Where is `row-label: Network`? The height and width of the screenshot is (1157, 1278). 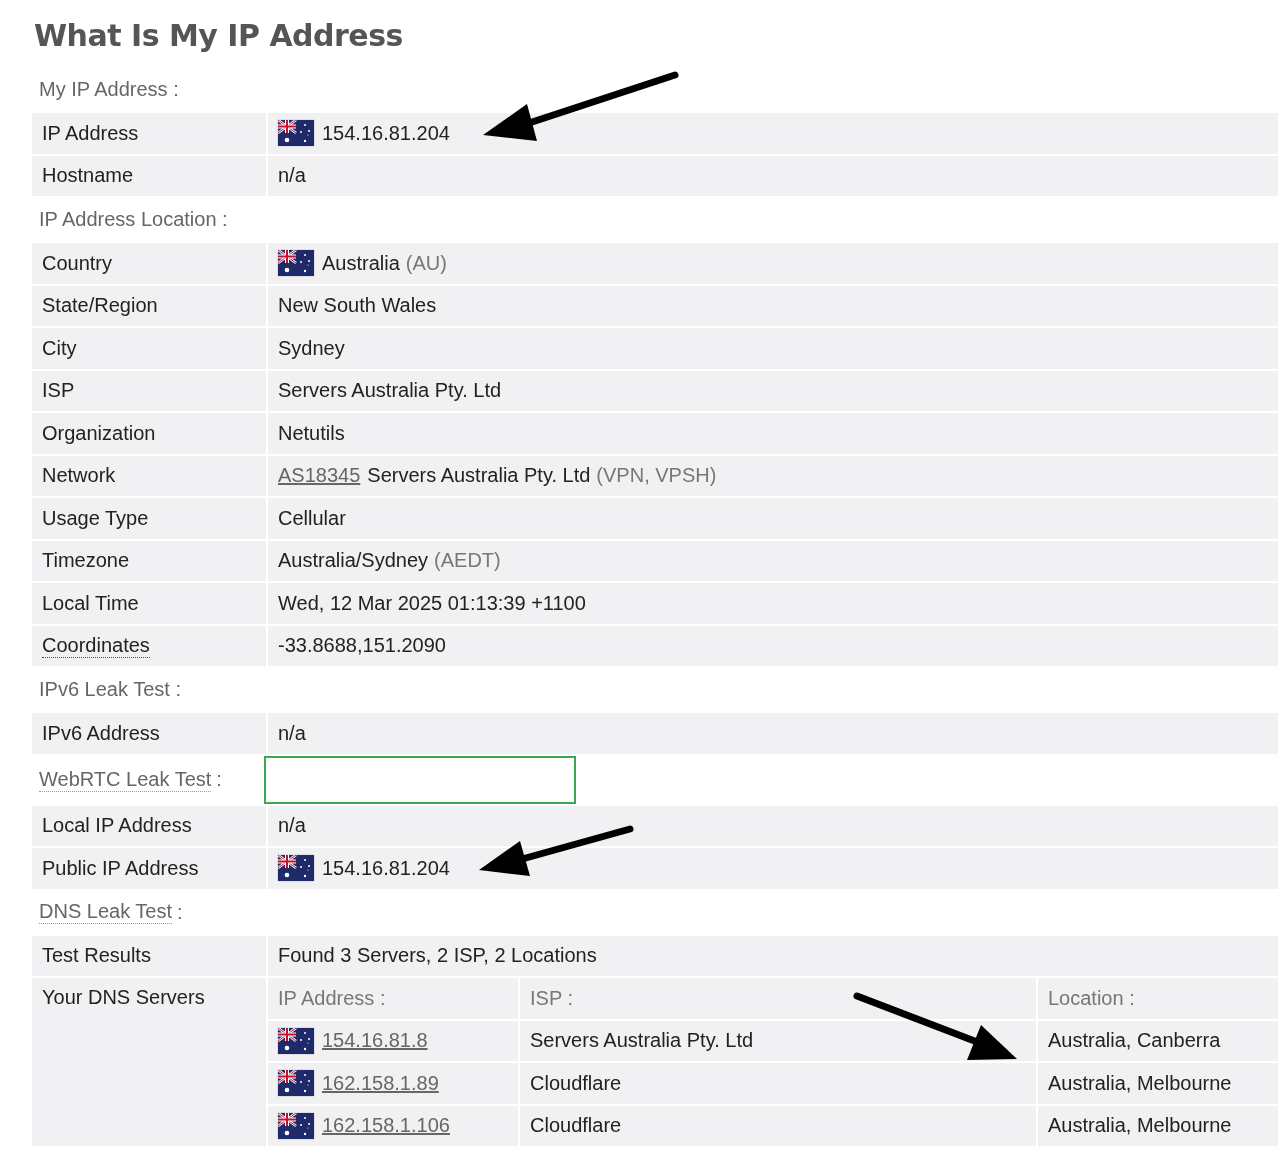
row-label: Network is located at coordinates (79, 476).